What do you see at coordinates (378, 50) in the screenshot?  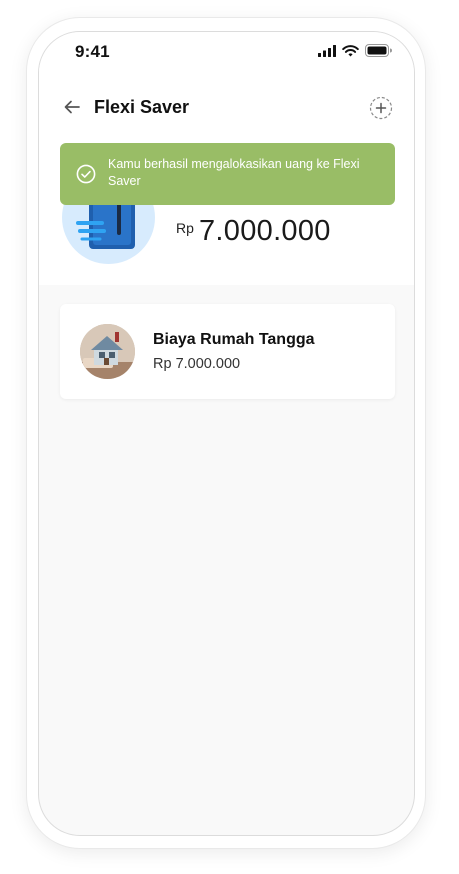 I see `battery-icon` at bounding box center [378, 50].